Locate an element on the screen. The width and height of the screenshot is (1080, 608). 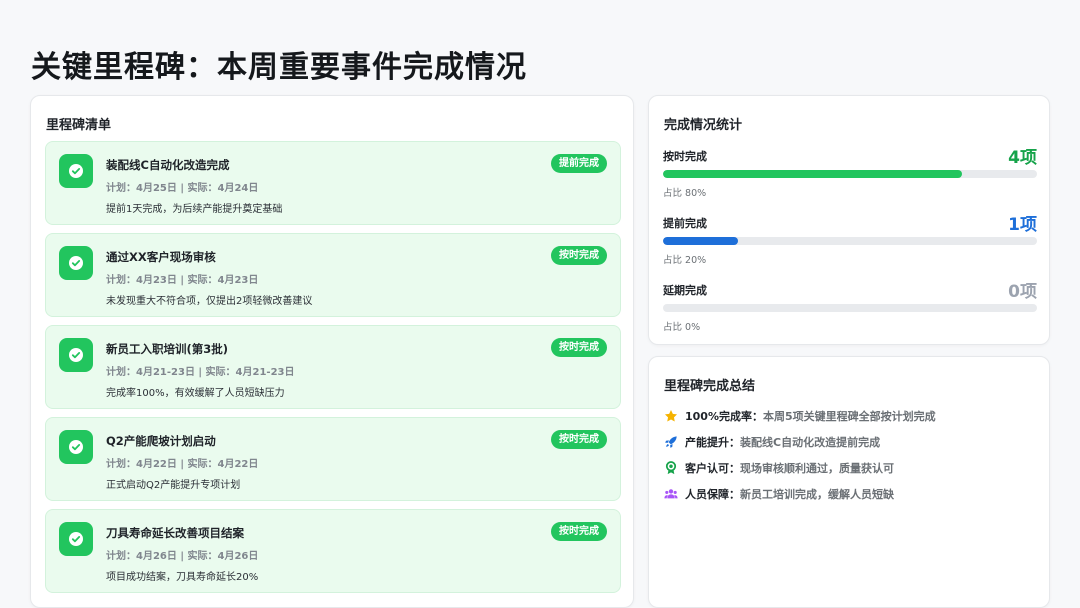
milestone-summary-heading: 里程碑完成总结 is located at coordinates (710, 386).